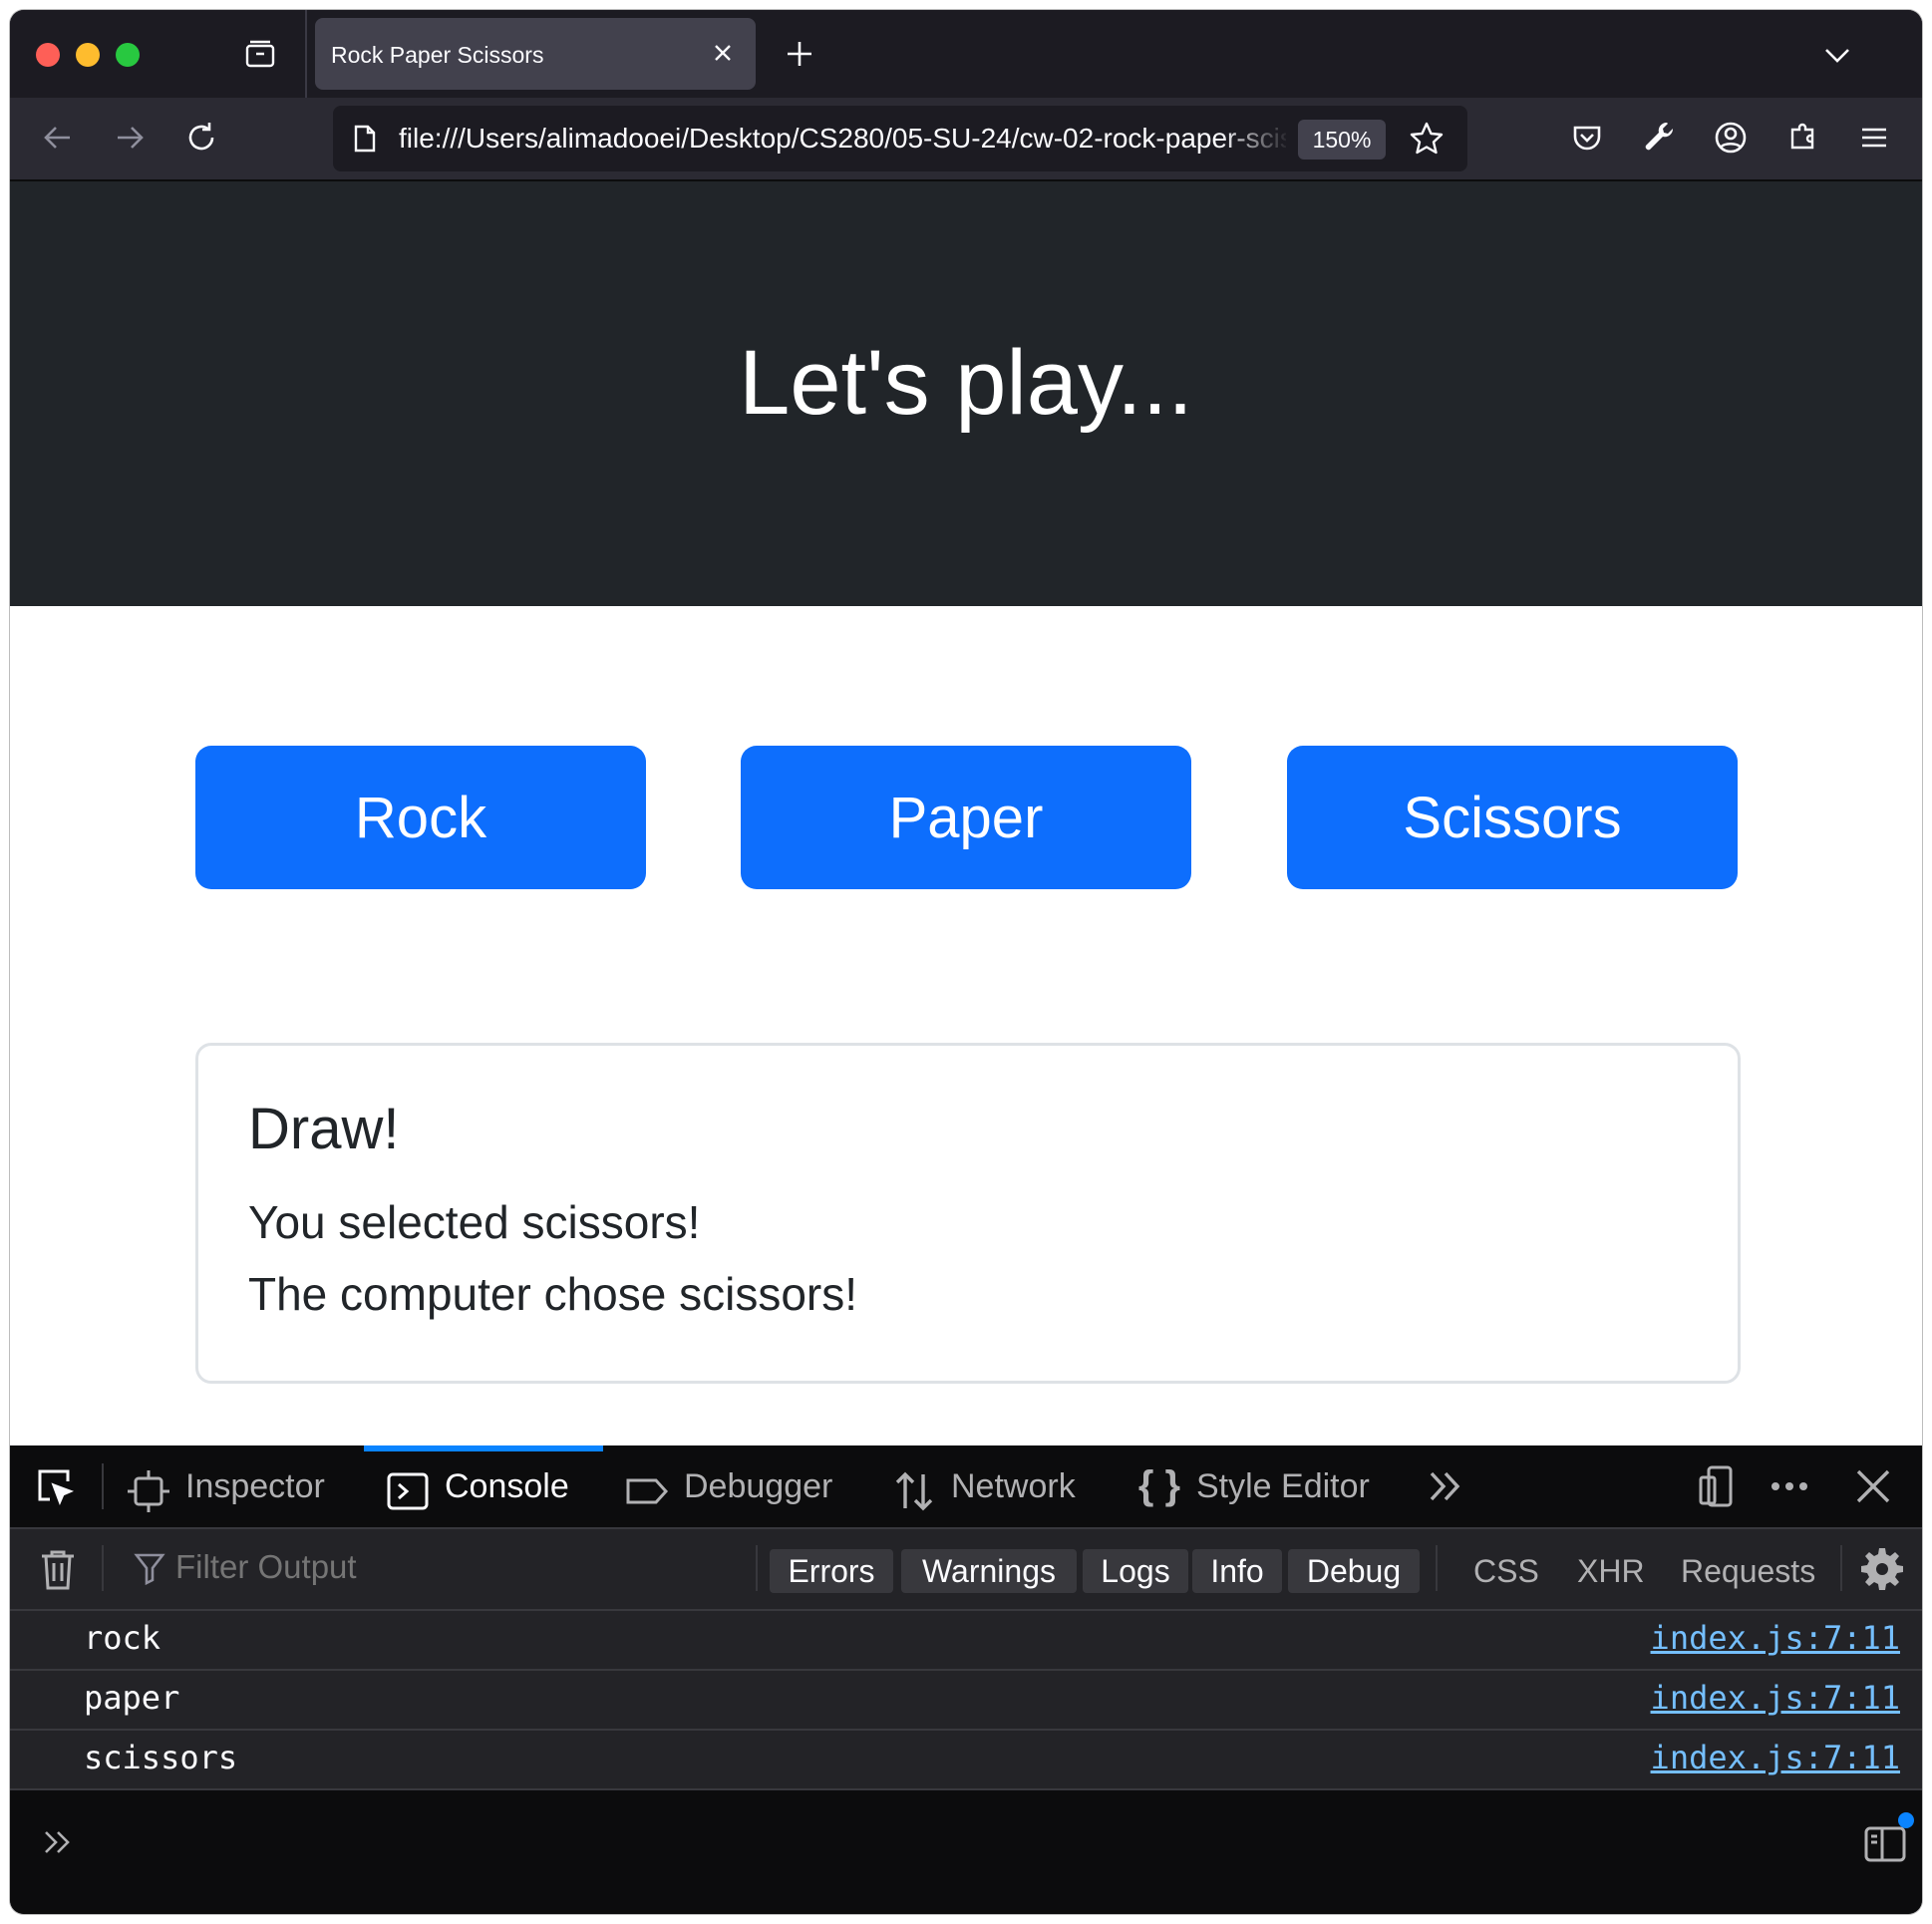  I want to click on extensions-icon, so click(1802, 138).